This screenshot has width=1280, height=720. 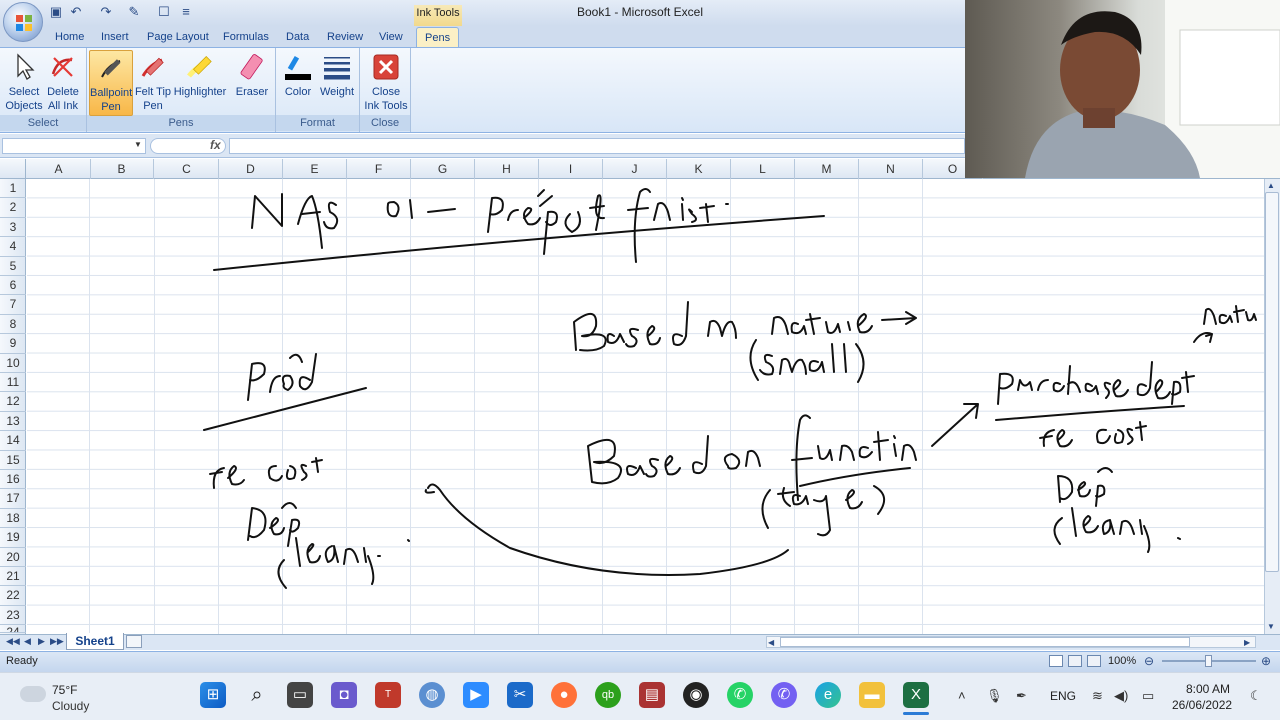 What do you see at coordinates (13, 499) in the screenshot?
I see `row-header-17: 17` at bounding box center [13, 499].